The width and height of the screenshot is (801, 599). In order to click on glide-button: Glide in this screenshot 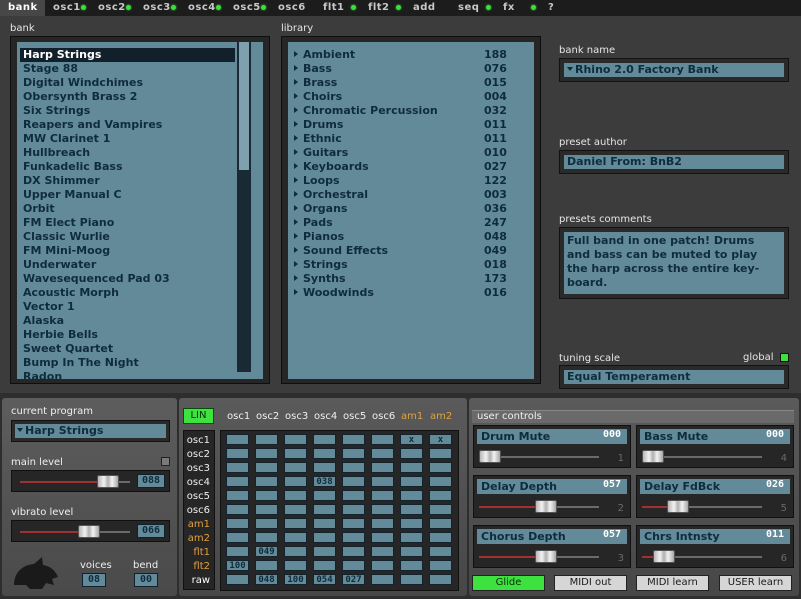, I will do `click(508, 583)`.